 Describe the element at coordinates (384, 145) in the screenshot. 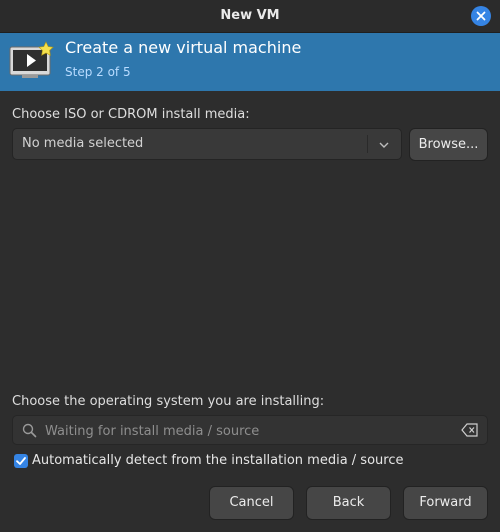

I see `chevron-down-icon` at that location.